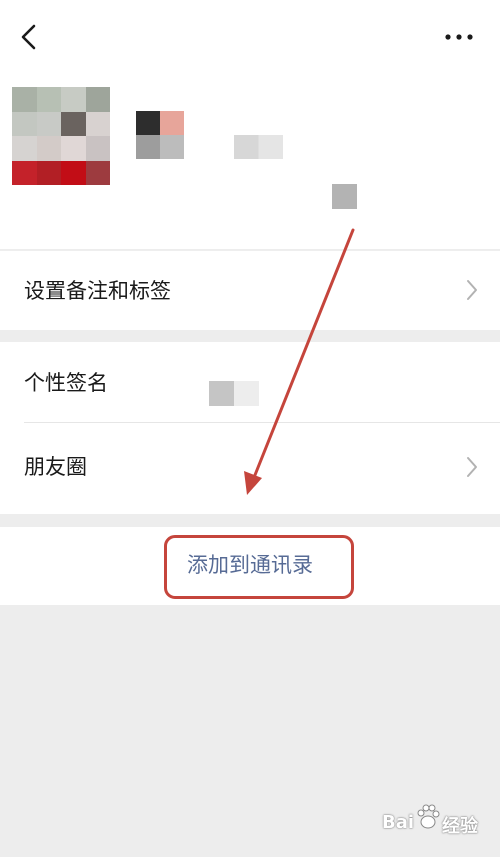  Describe the element at coordinates (66, 383) in the screenshot. I see `signature-label: 个性签名` at that location.